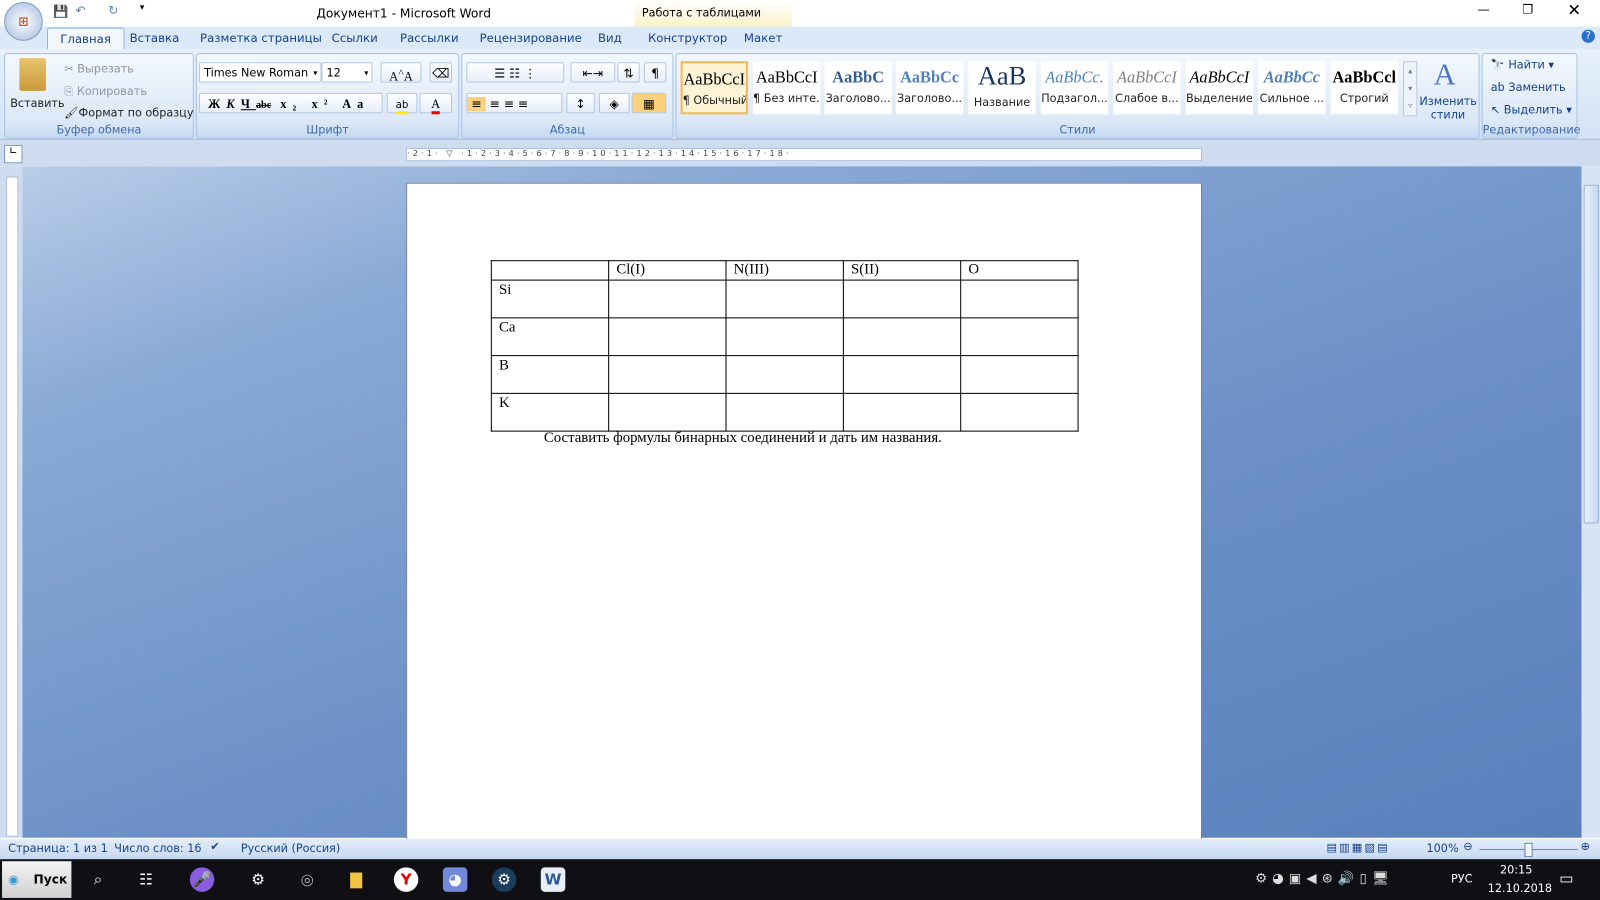  I want to click on sort-button: ⇅, so click(628, 72).